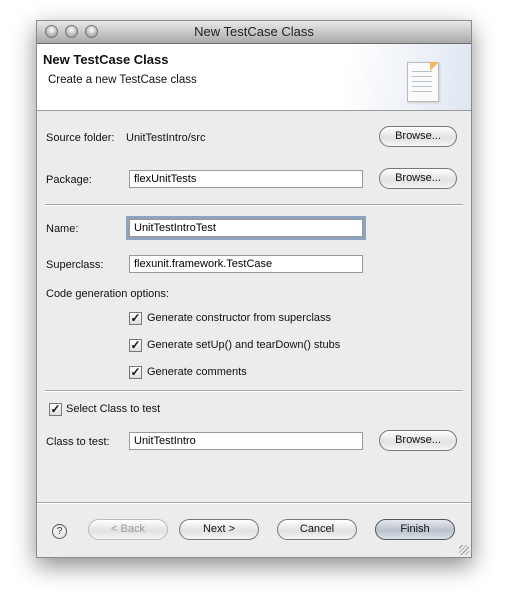 The height and width of the screenshot is (609, 508). Describe the element at coordinates (246, 179) in the screenshot. I see `package-input` at that location.